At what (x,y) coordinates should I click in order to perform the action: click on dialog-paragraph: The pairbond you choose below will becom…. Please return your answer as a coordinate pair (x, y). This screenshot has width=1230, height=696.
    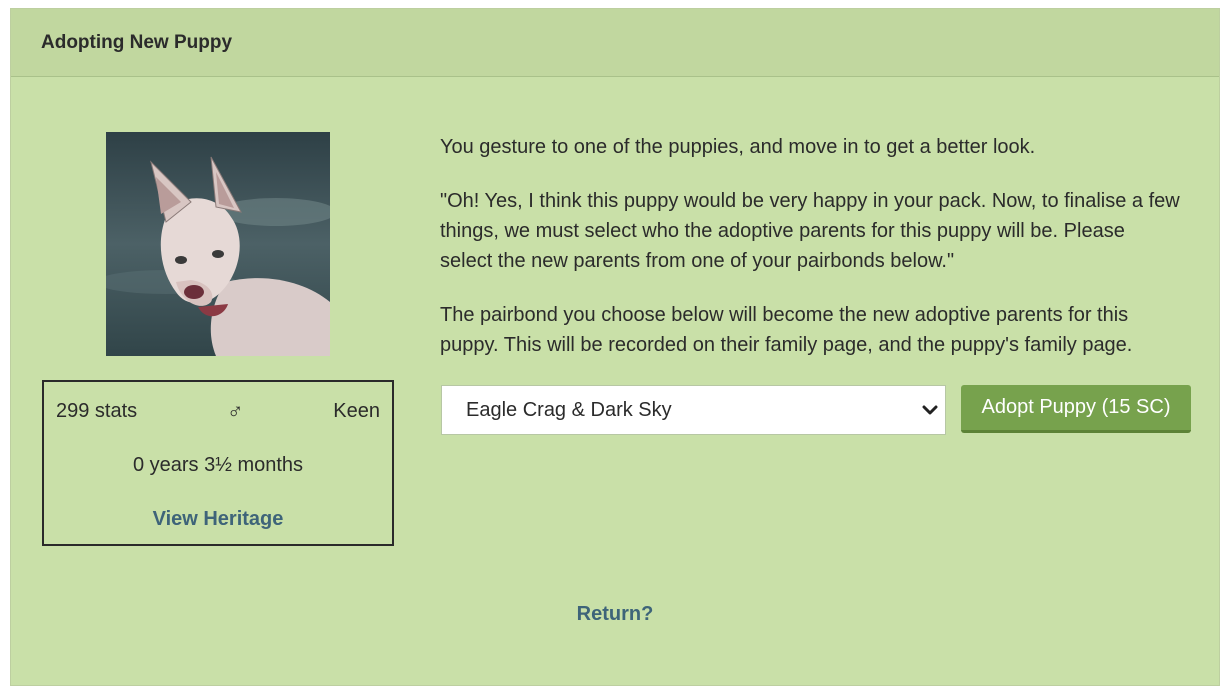
    Looking at the image, I should click on (786, 330).